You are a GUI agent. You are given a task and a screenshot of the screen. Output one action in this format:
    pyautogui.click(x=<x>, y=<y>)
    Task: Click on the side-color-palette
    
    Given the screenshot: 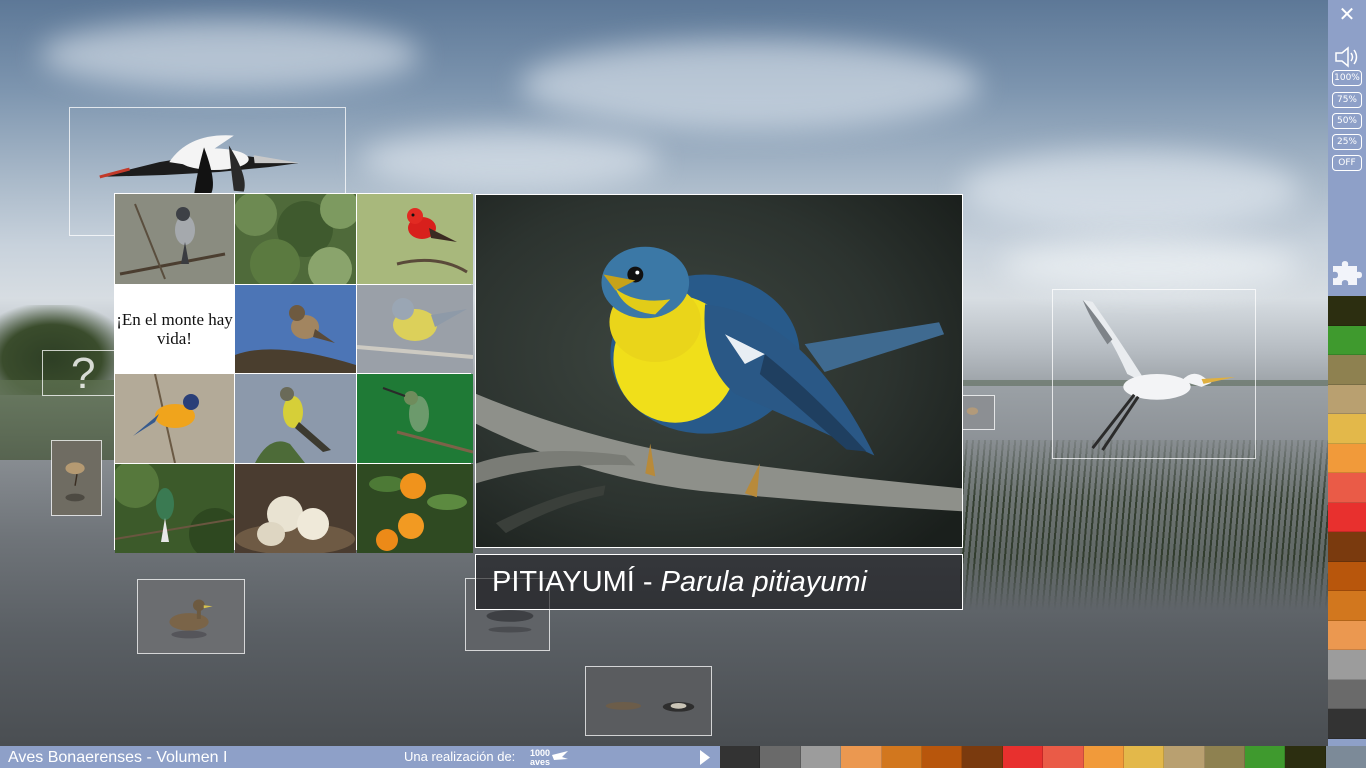 What is the action you would take?
    pyautogui.click(x=1347, y=517)
    